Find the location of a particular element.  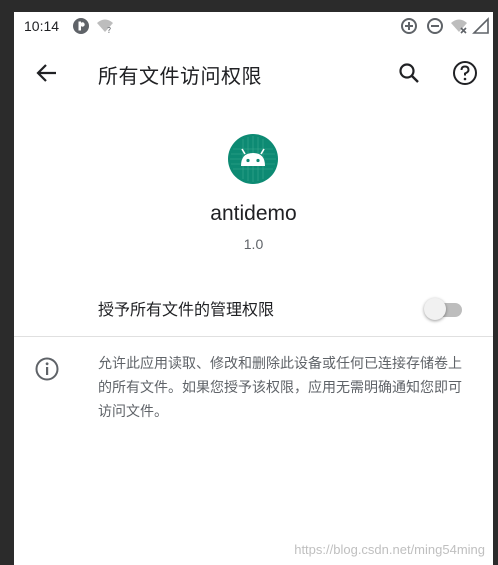

search-button is located at coordinates (409, 73).